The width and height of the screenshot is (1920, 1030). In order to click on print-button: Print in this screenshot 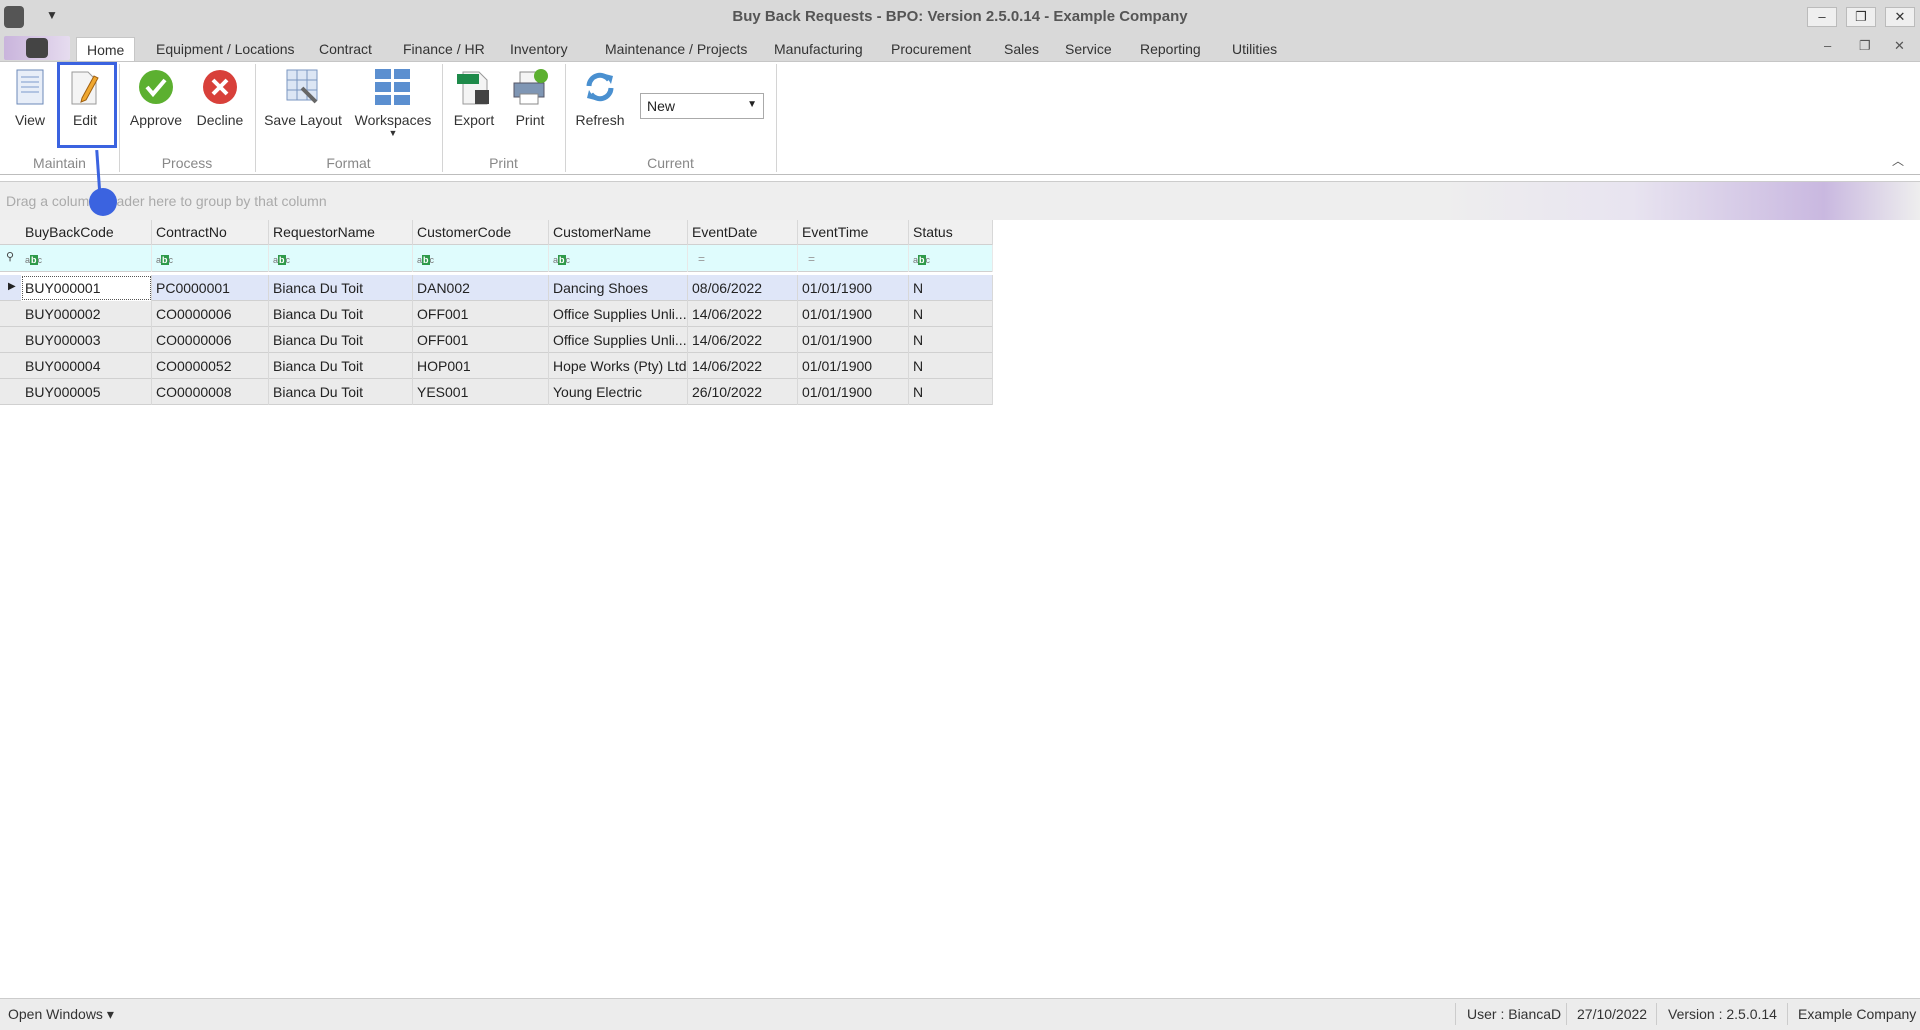, I will do `click(530, 101)`.